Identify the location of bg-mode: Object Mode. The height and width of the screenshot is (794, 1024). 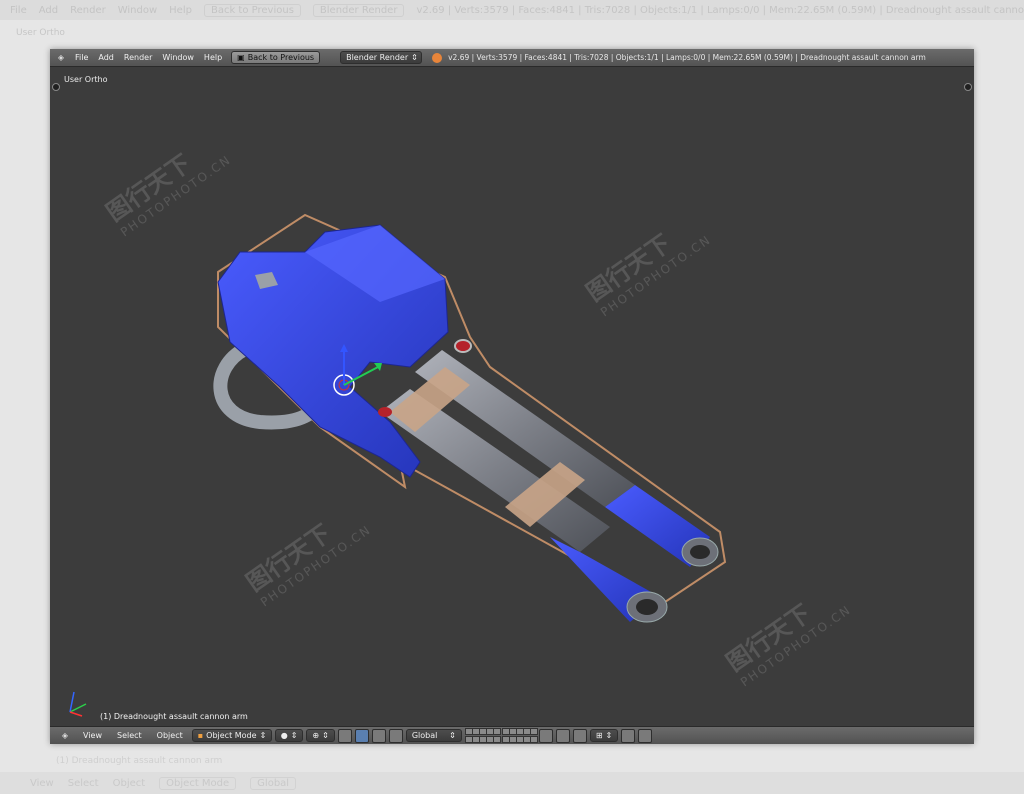
(198, 783).